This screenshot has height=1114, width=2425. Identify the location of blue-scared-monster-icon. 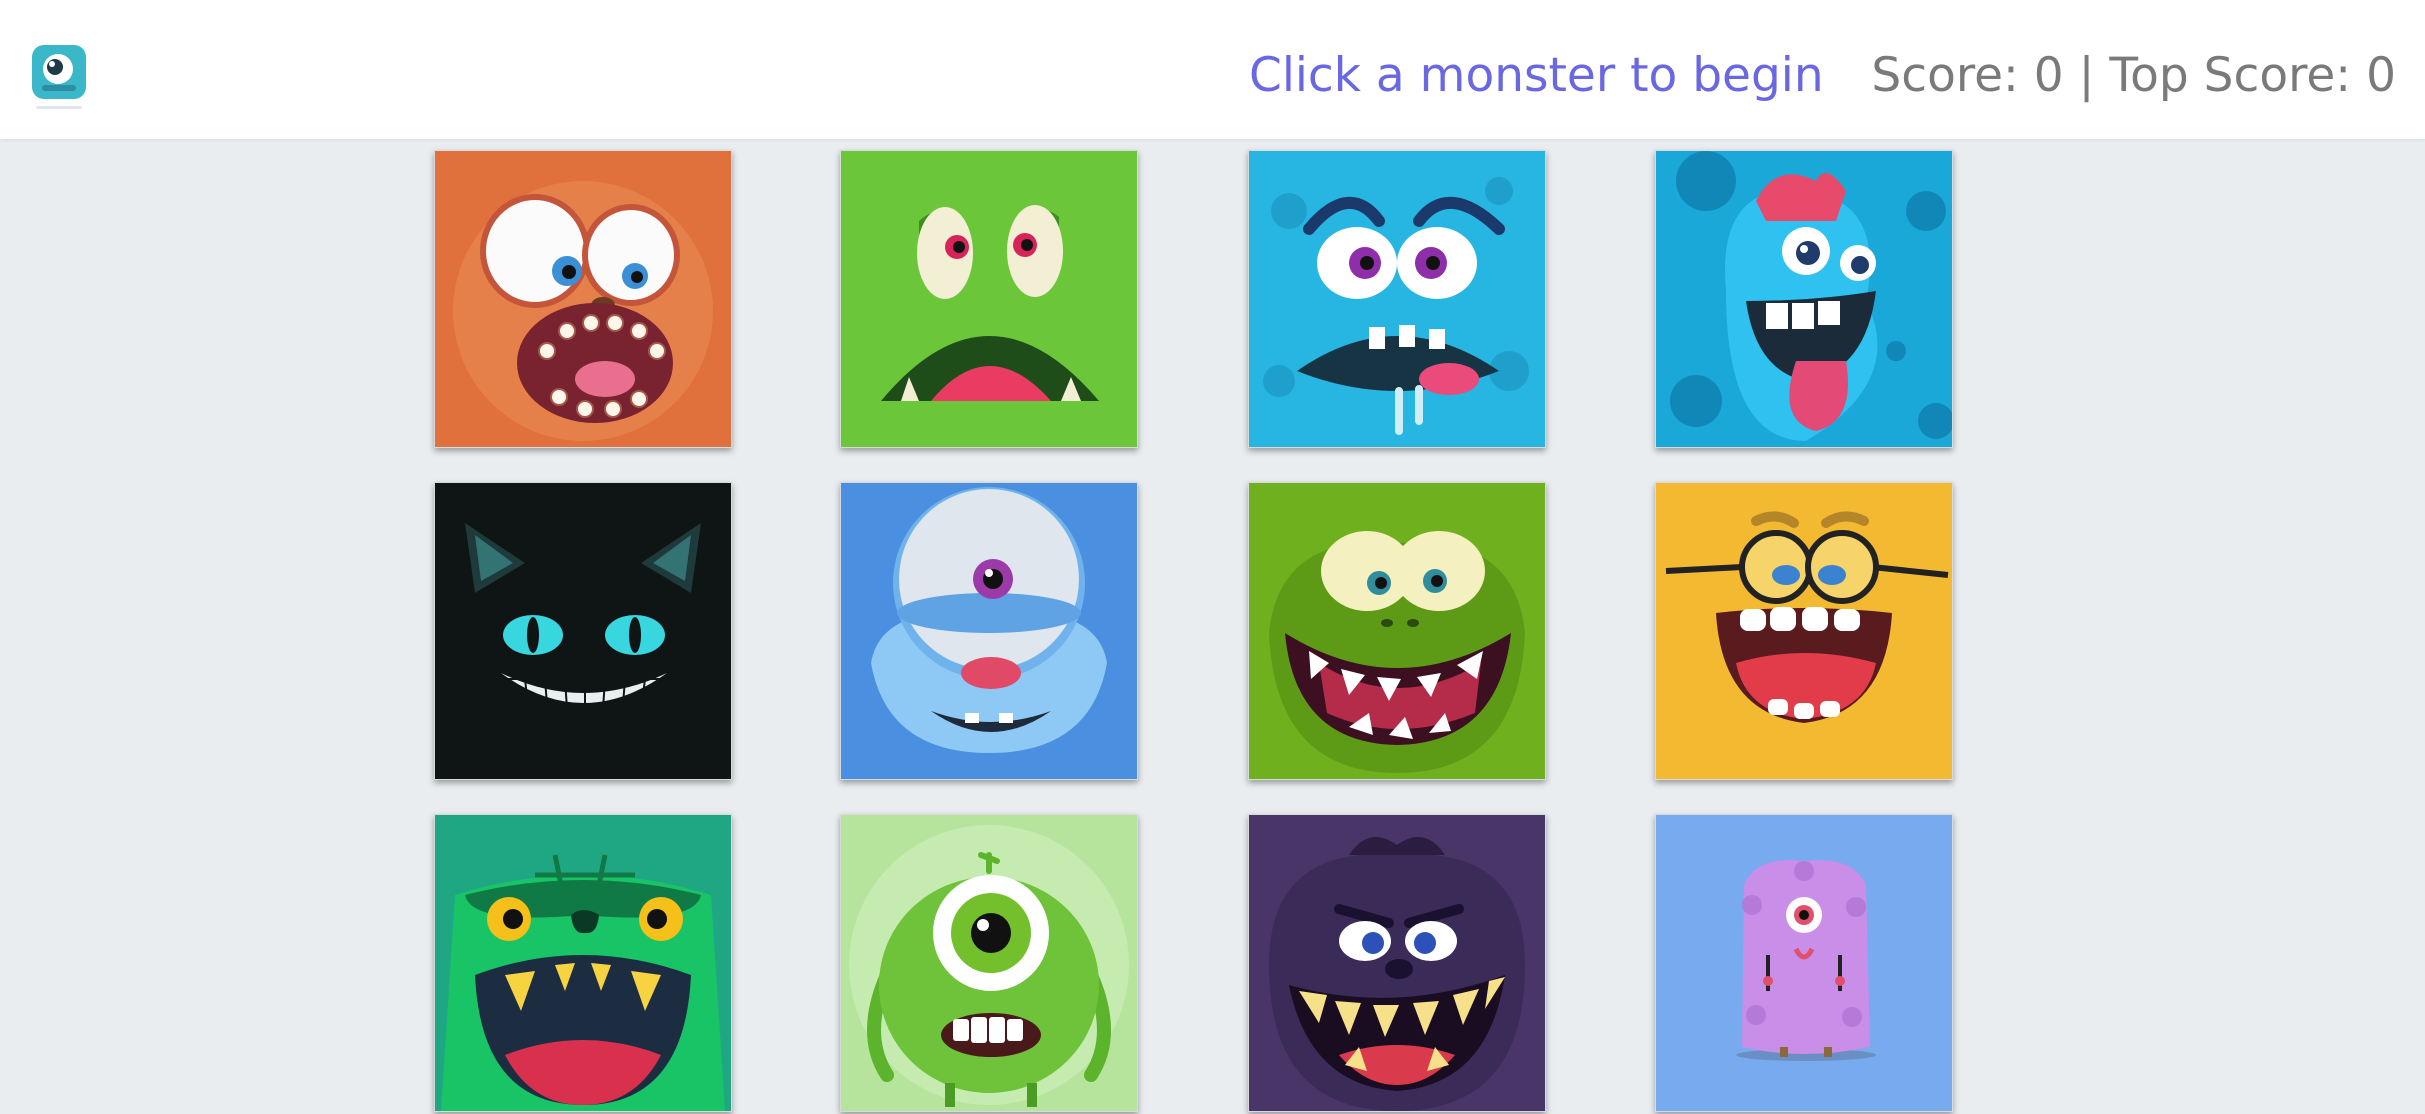
(1397, 299).